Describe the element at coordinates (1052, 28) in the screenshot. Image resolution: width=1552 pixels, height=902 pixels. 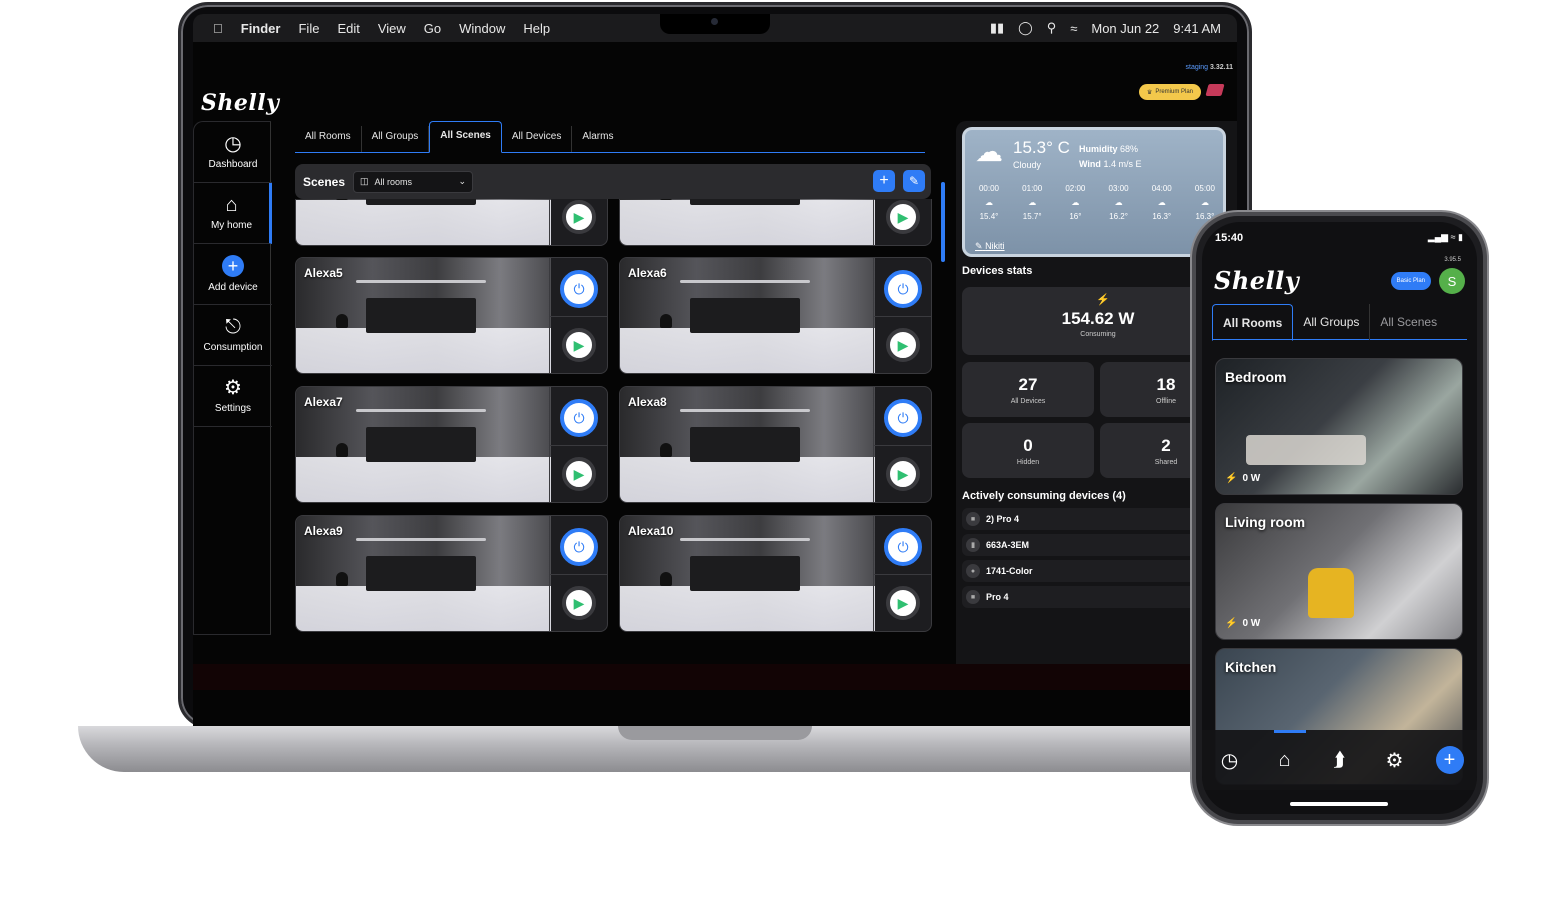
I see `search-icon: ⚲` at that location.